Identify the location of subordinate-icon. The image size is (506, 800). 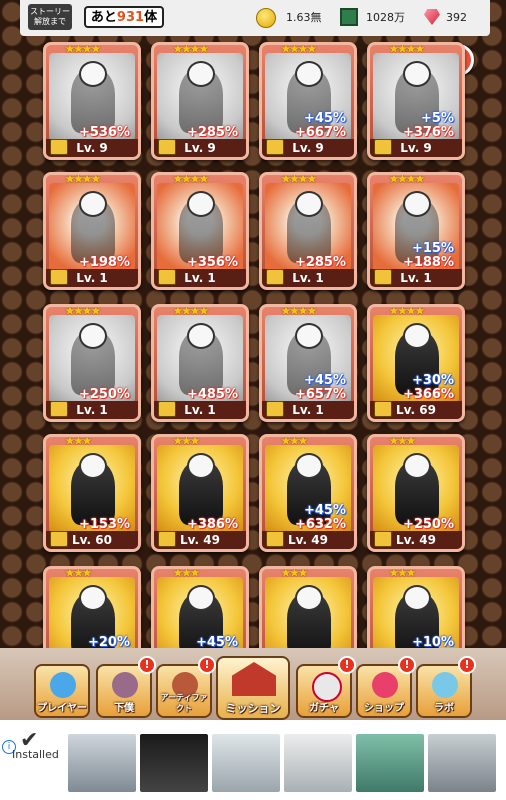
(125, 685).